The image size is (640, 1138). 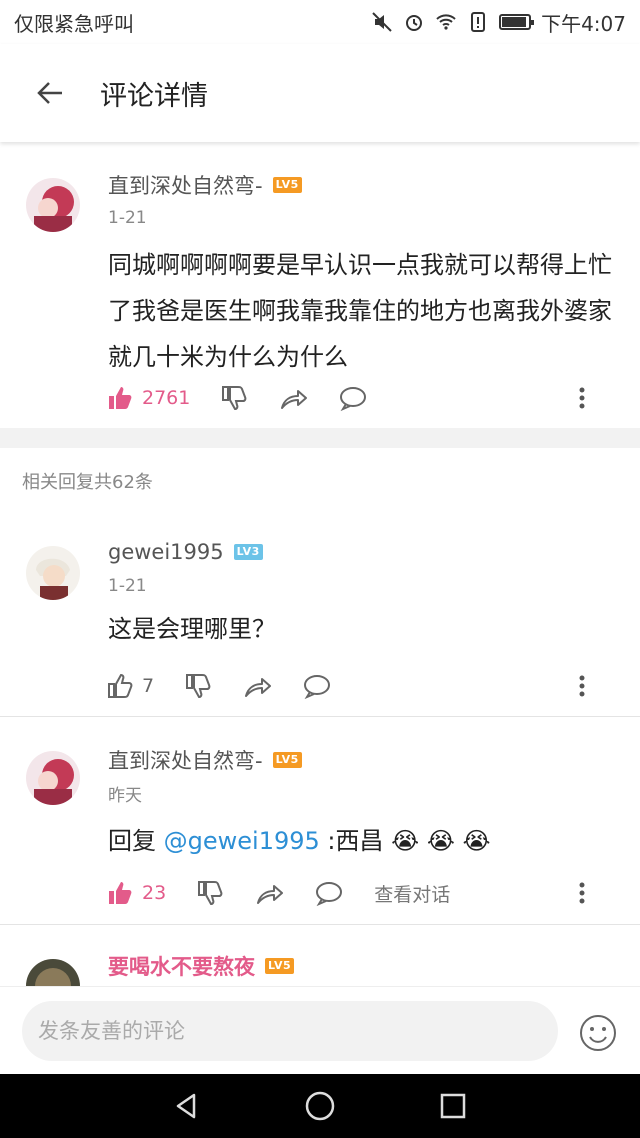 I want to click on battery-icon, so click(x=517, y=22).